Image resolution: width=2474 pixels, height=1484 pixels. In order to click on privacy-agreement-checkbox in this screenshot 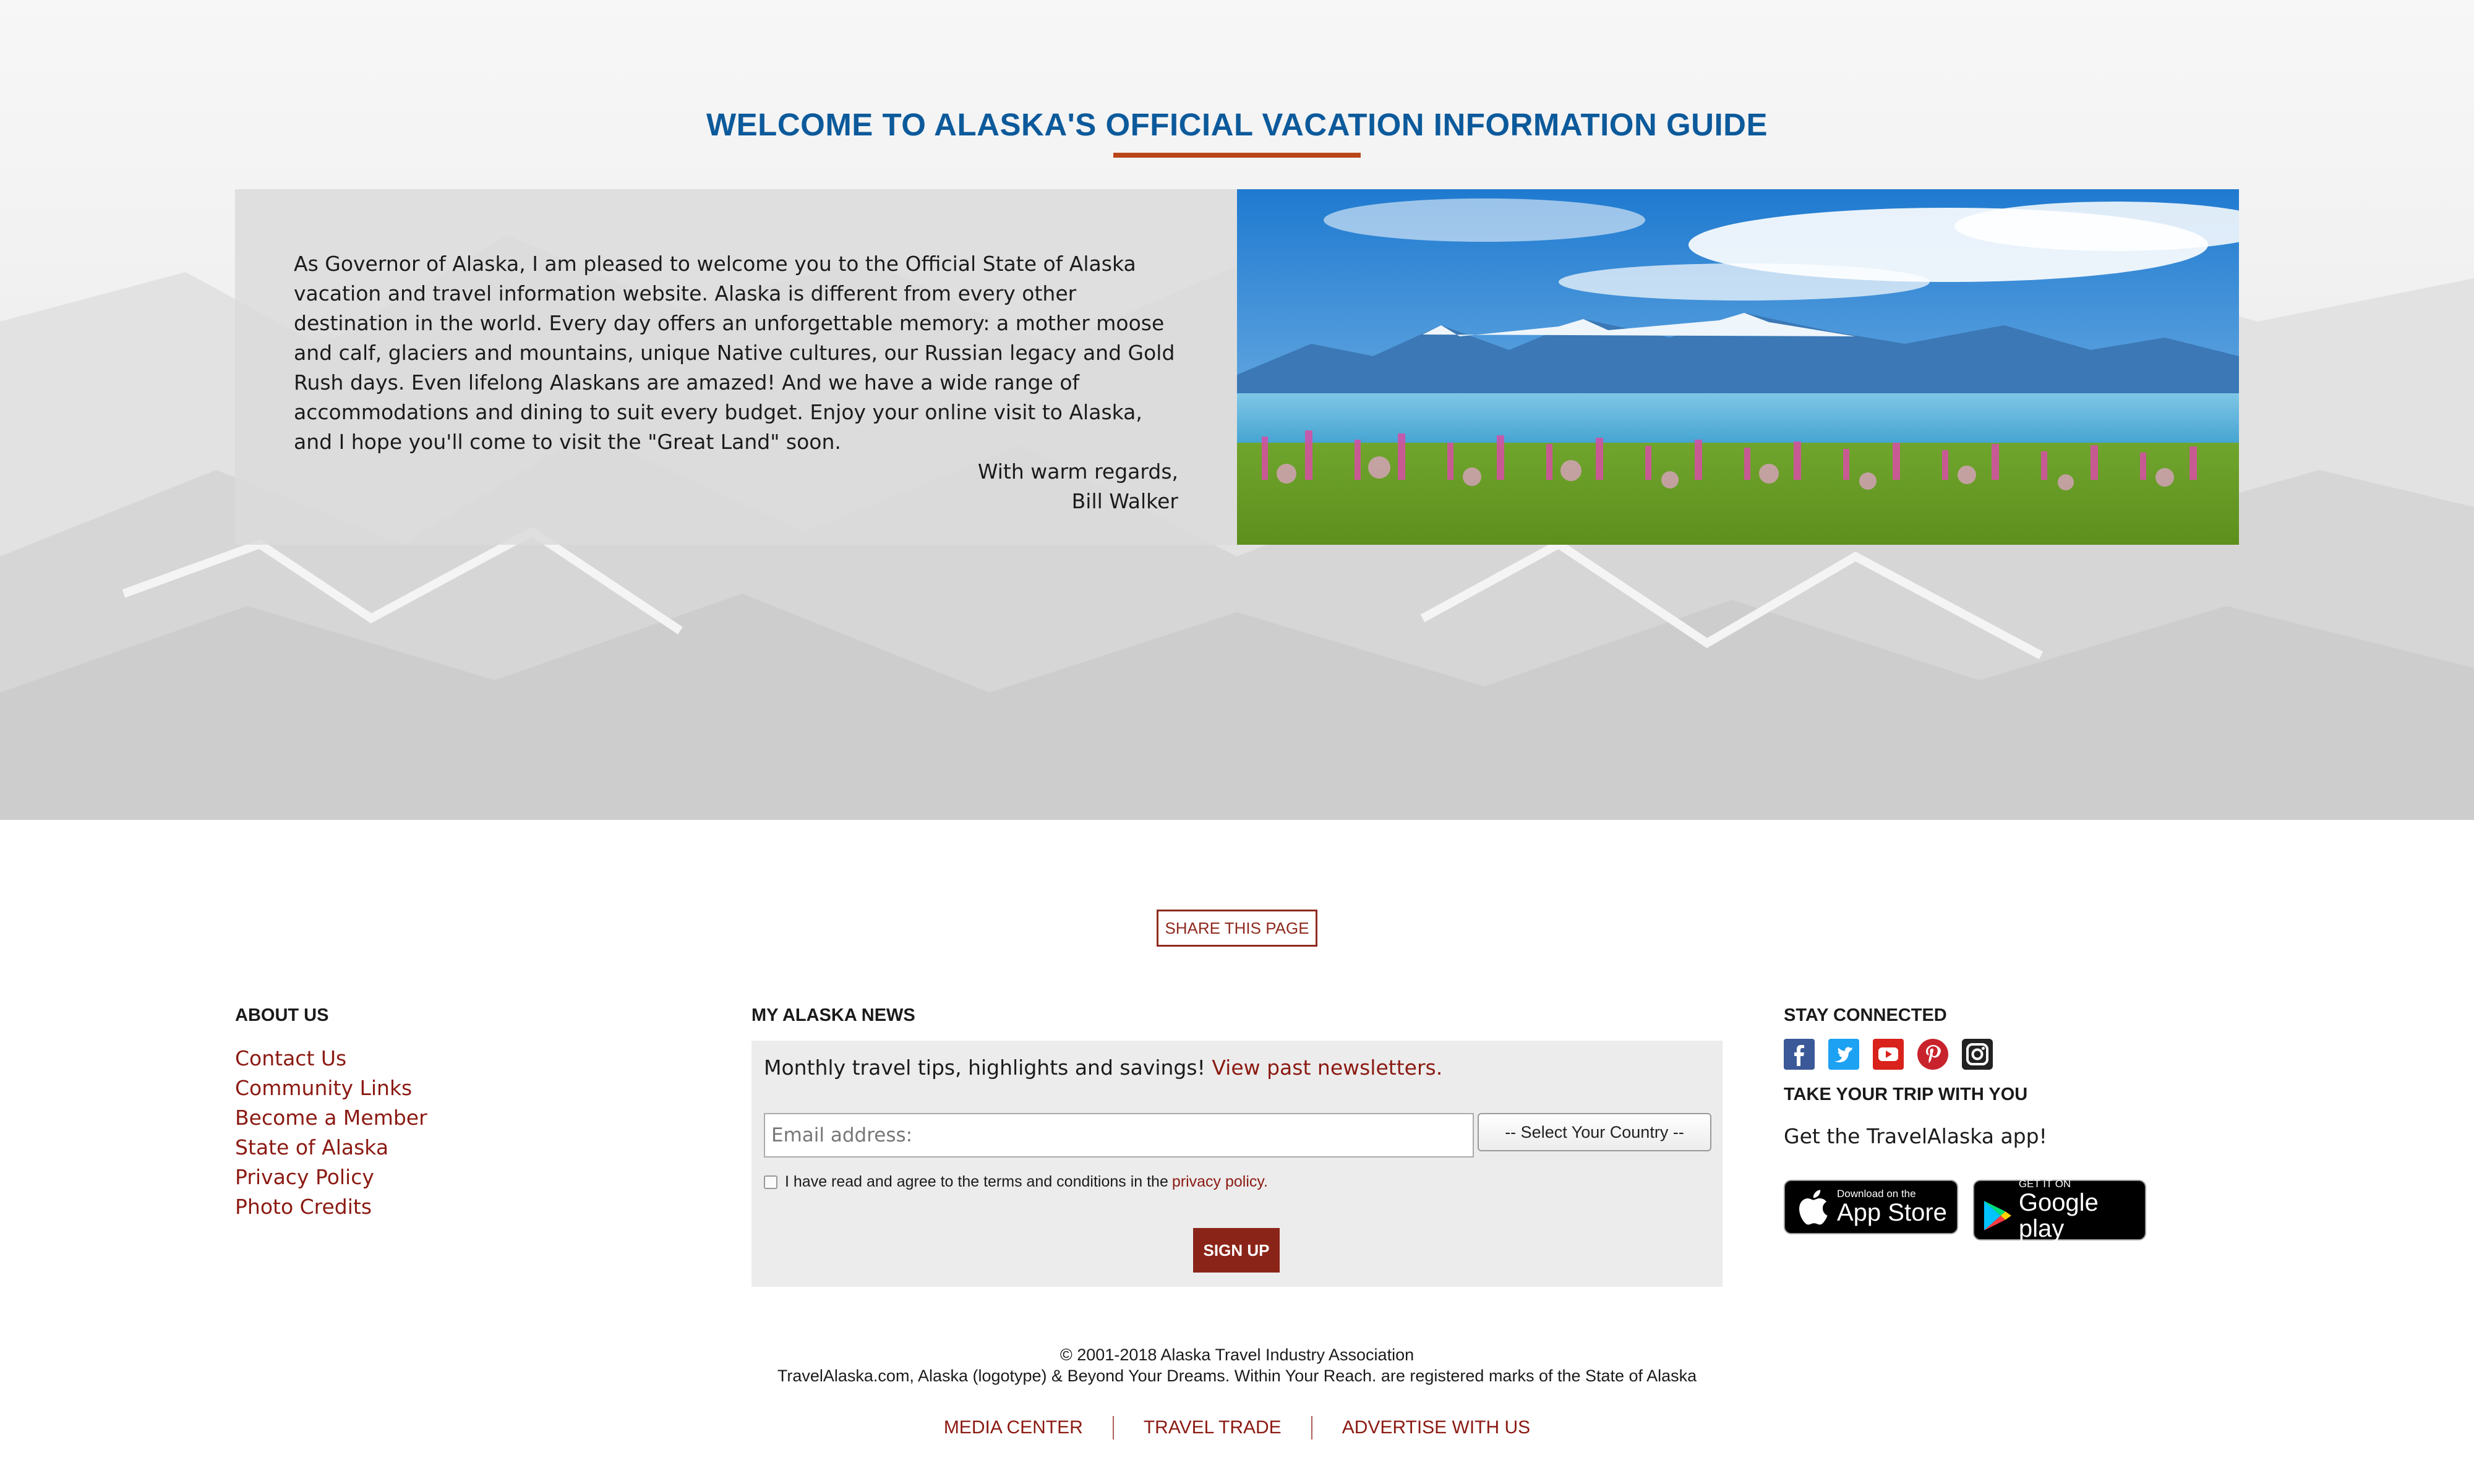, I will do `click(771, 1182)`.